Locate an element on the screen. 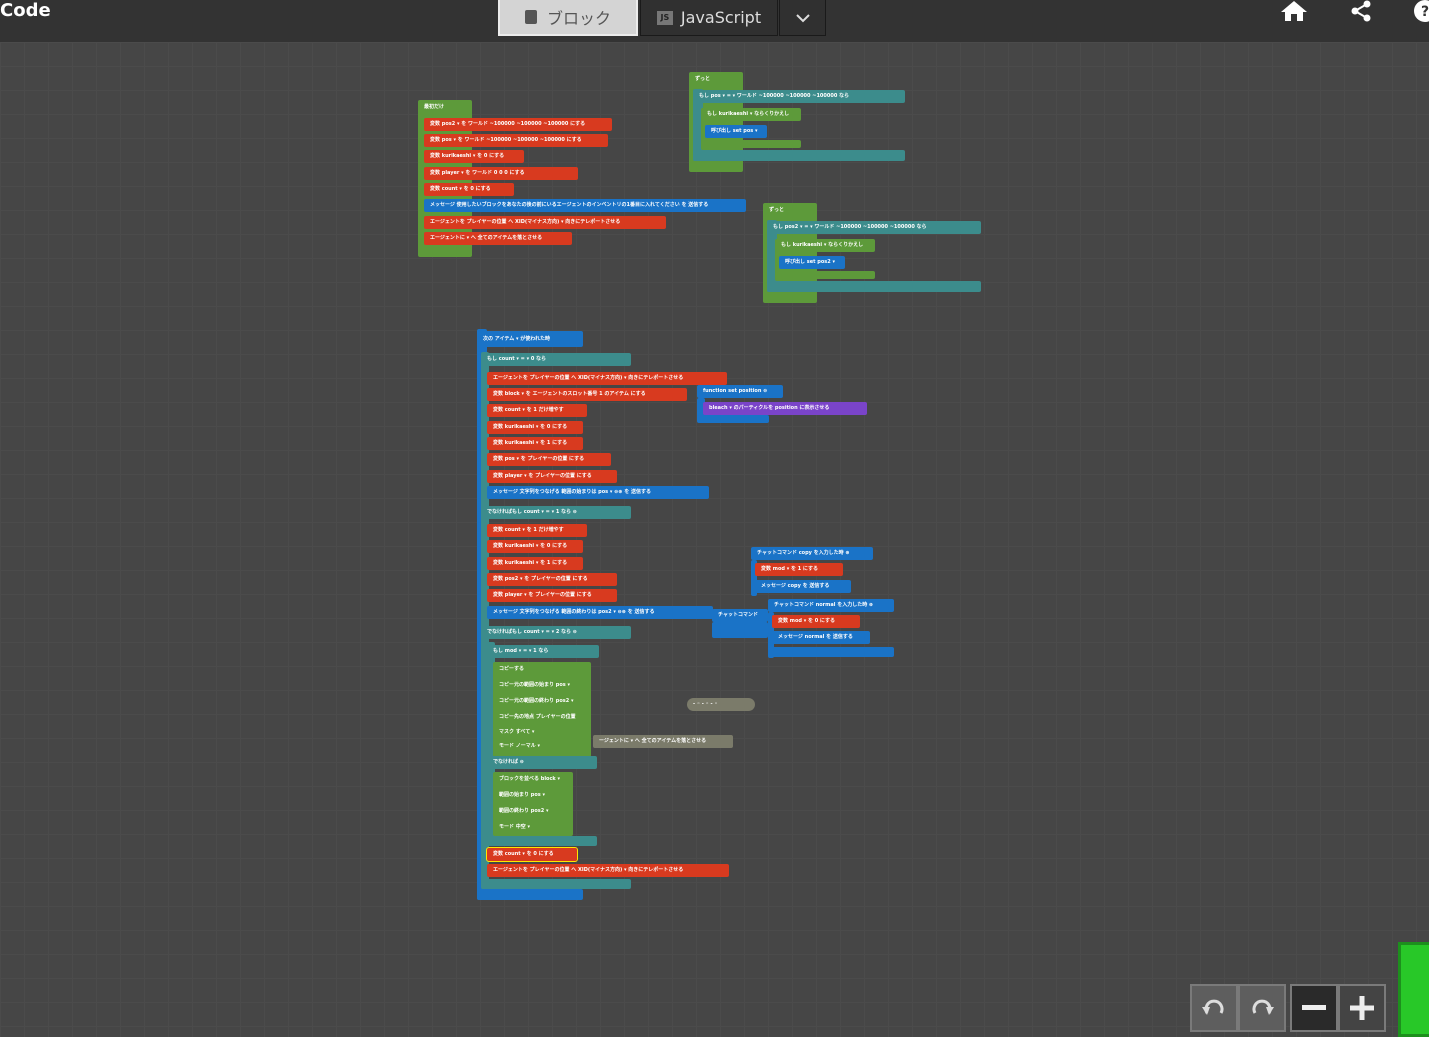  undo-button is located at coordinates (1214, 1008).